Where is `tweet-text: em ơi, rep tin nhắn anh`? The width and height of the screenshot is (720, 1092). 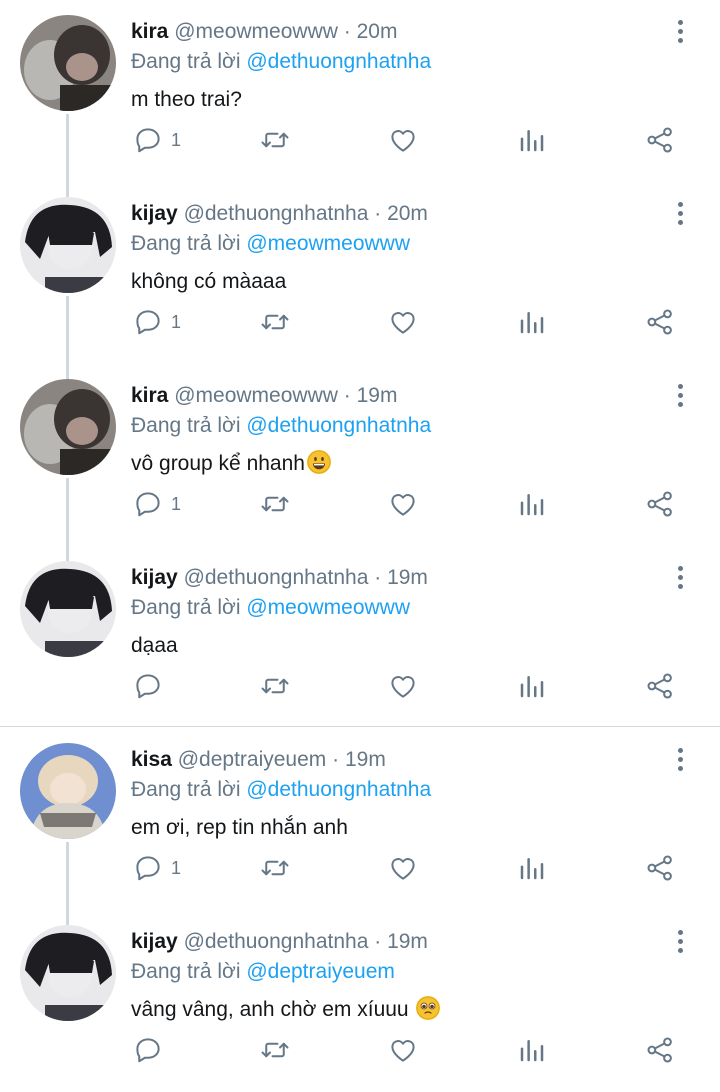 tweet-text: em ơi, rep tin nhắn anh is located at coordinates (239, 827).